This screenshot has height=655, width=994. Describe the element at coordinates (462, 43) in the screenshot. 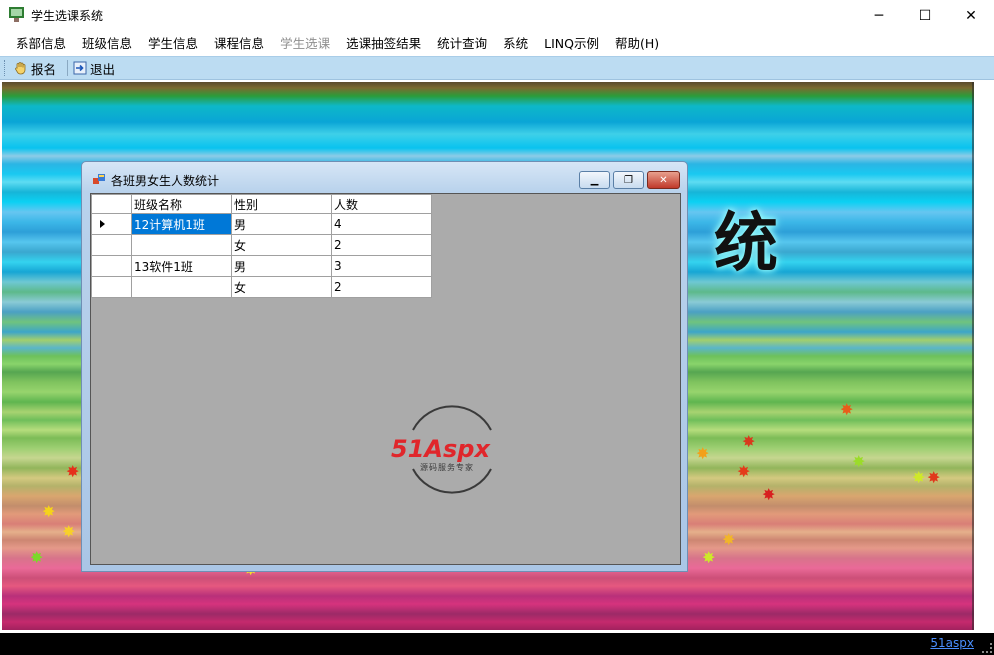

I see `menu-statistics: 统计查询` at that location.